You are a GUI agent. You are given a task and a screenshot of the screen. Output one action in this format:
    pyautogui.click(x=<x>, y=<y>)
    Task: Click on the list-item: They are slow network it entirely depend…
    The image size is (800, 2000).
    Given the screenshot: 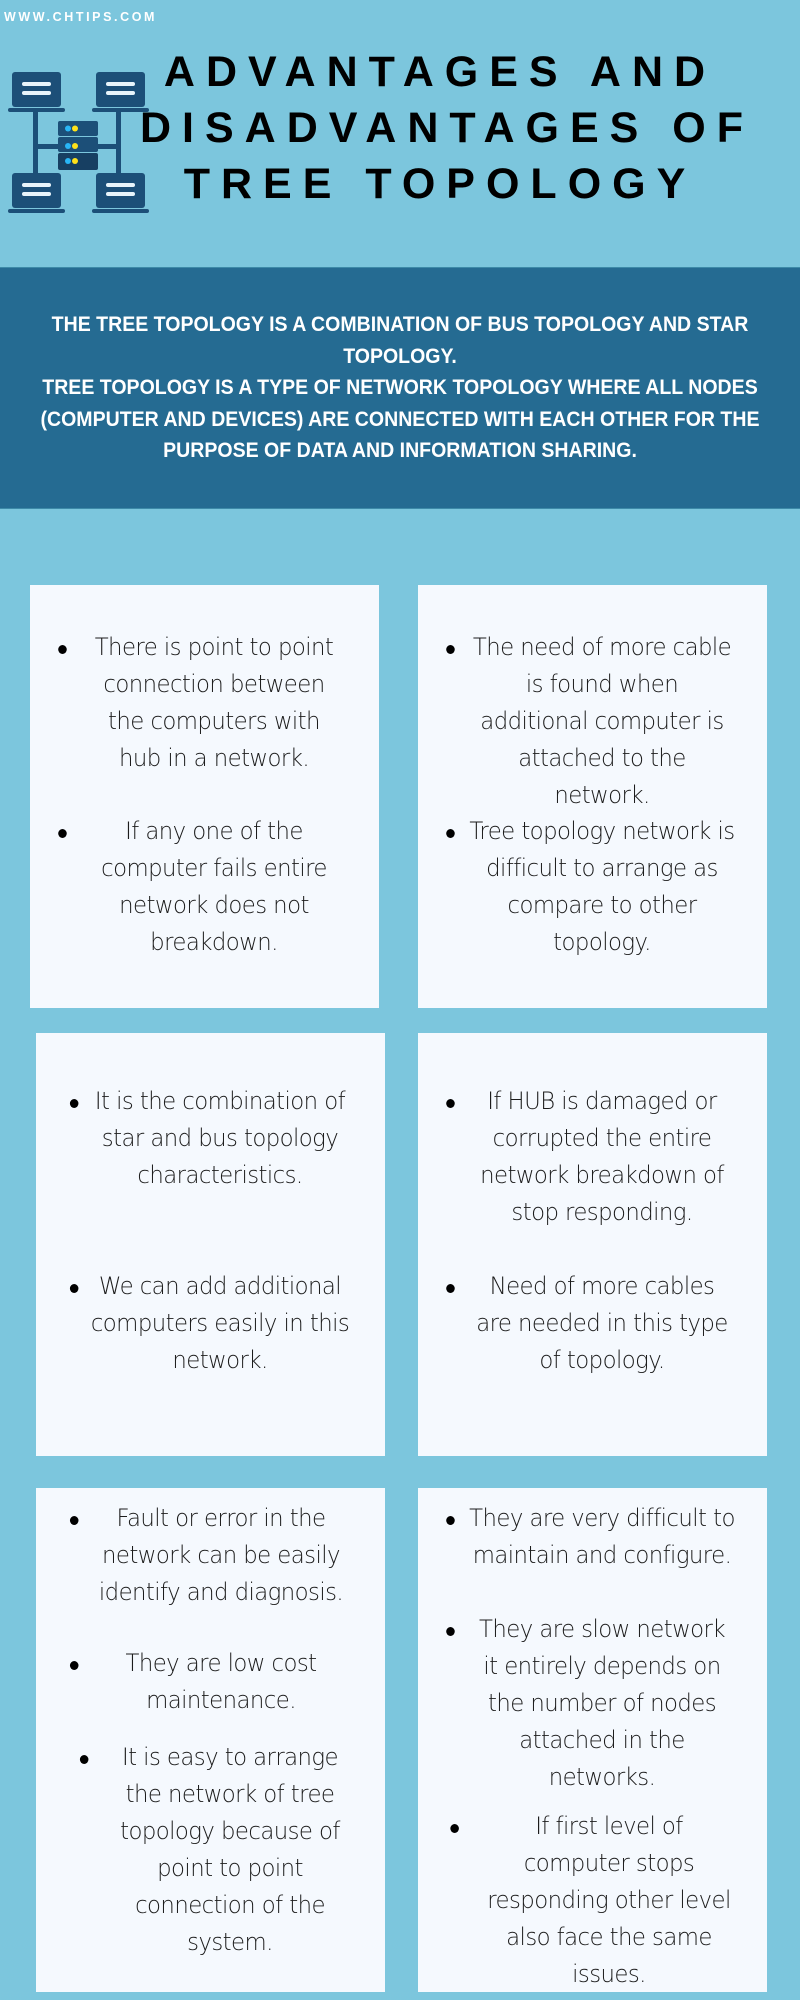 What is the action you would take?
    pyautogui.click(x=590, y=1703)
    